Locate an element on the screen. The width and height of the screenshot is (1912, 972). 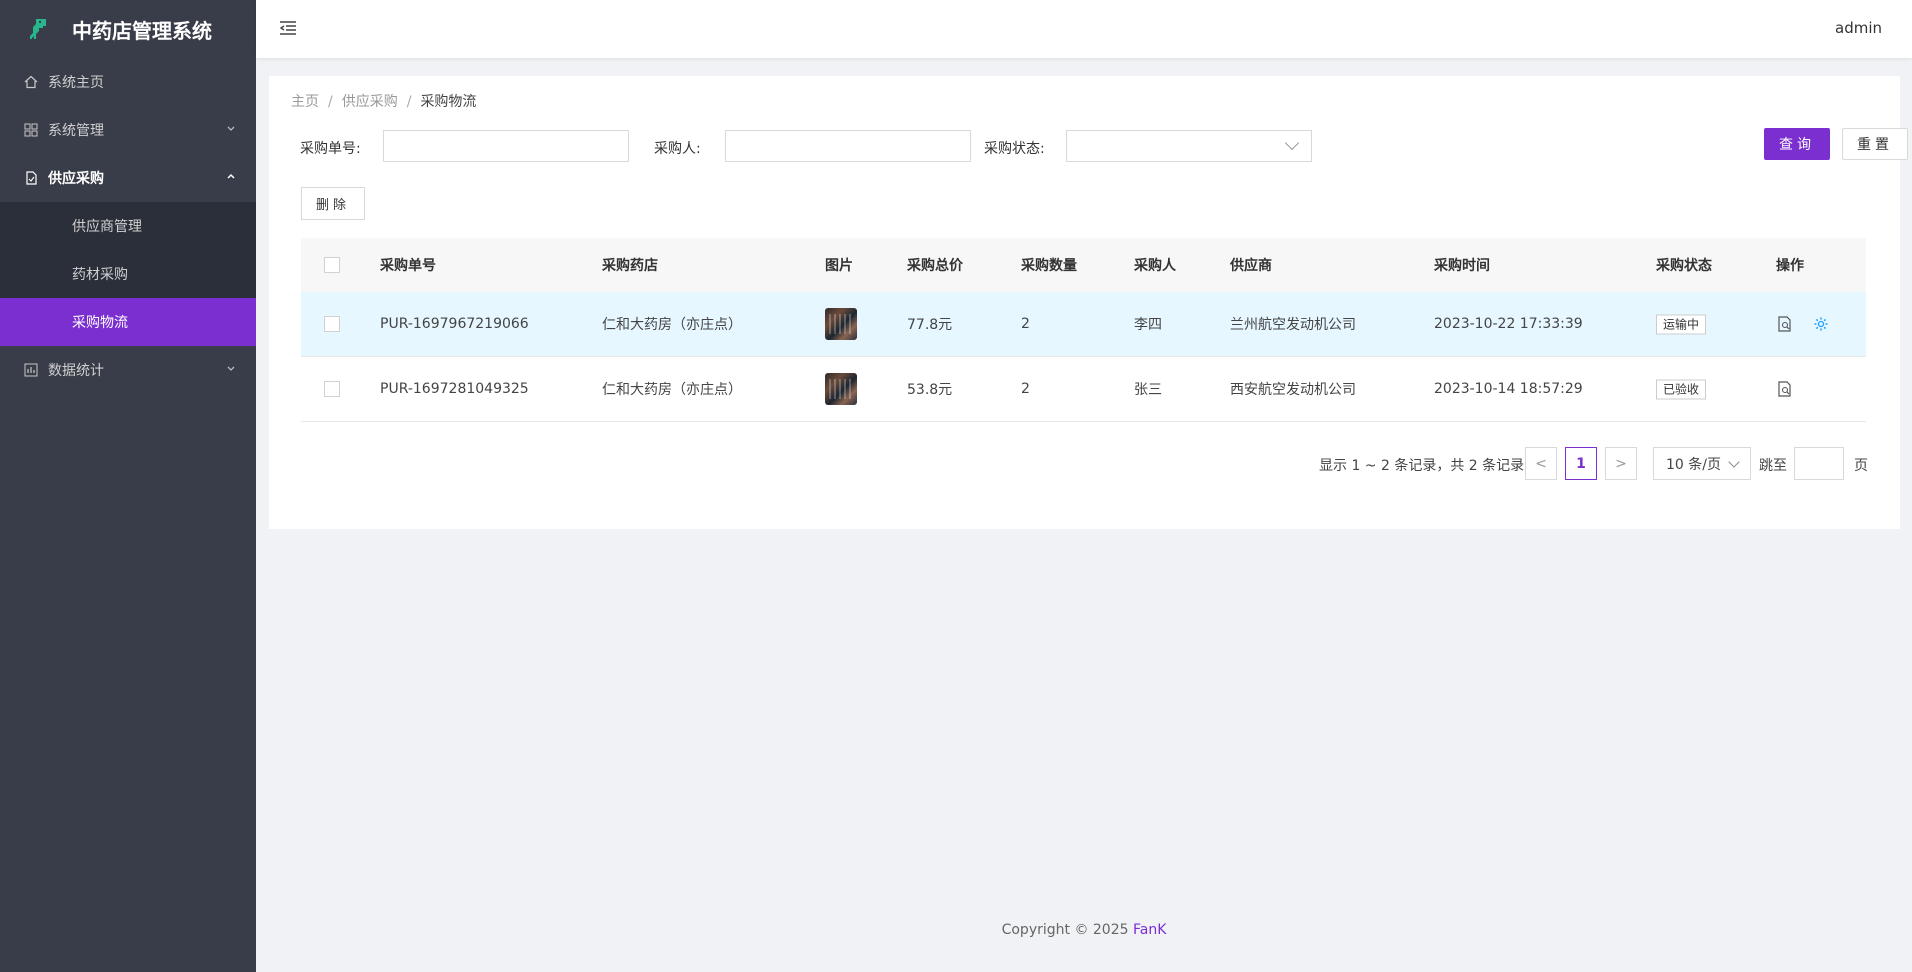
chevron-right-icon: > is located at coordinates (1621, 463).